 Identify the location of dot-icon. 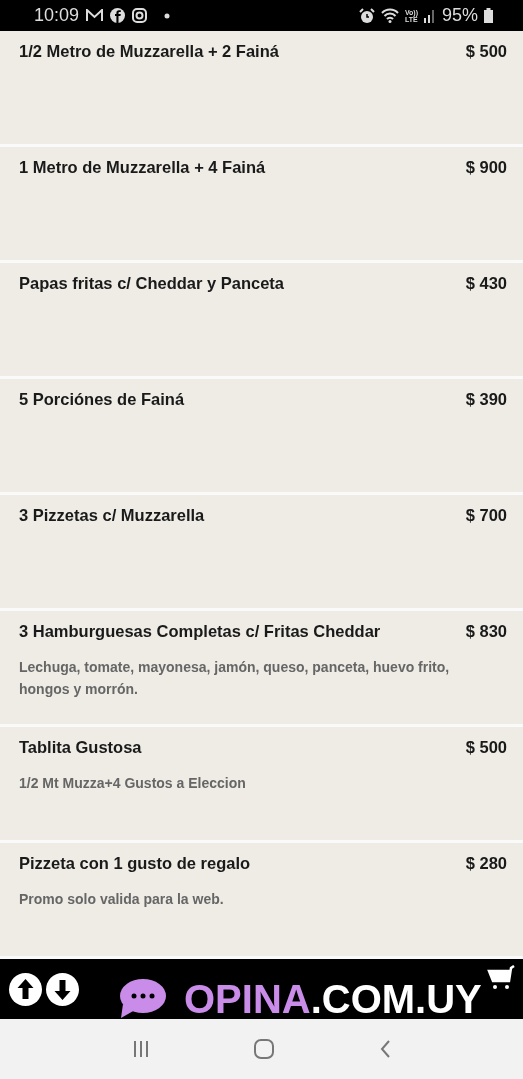
(167, 15).